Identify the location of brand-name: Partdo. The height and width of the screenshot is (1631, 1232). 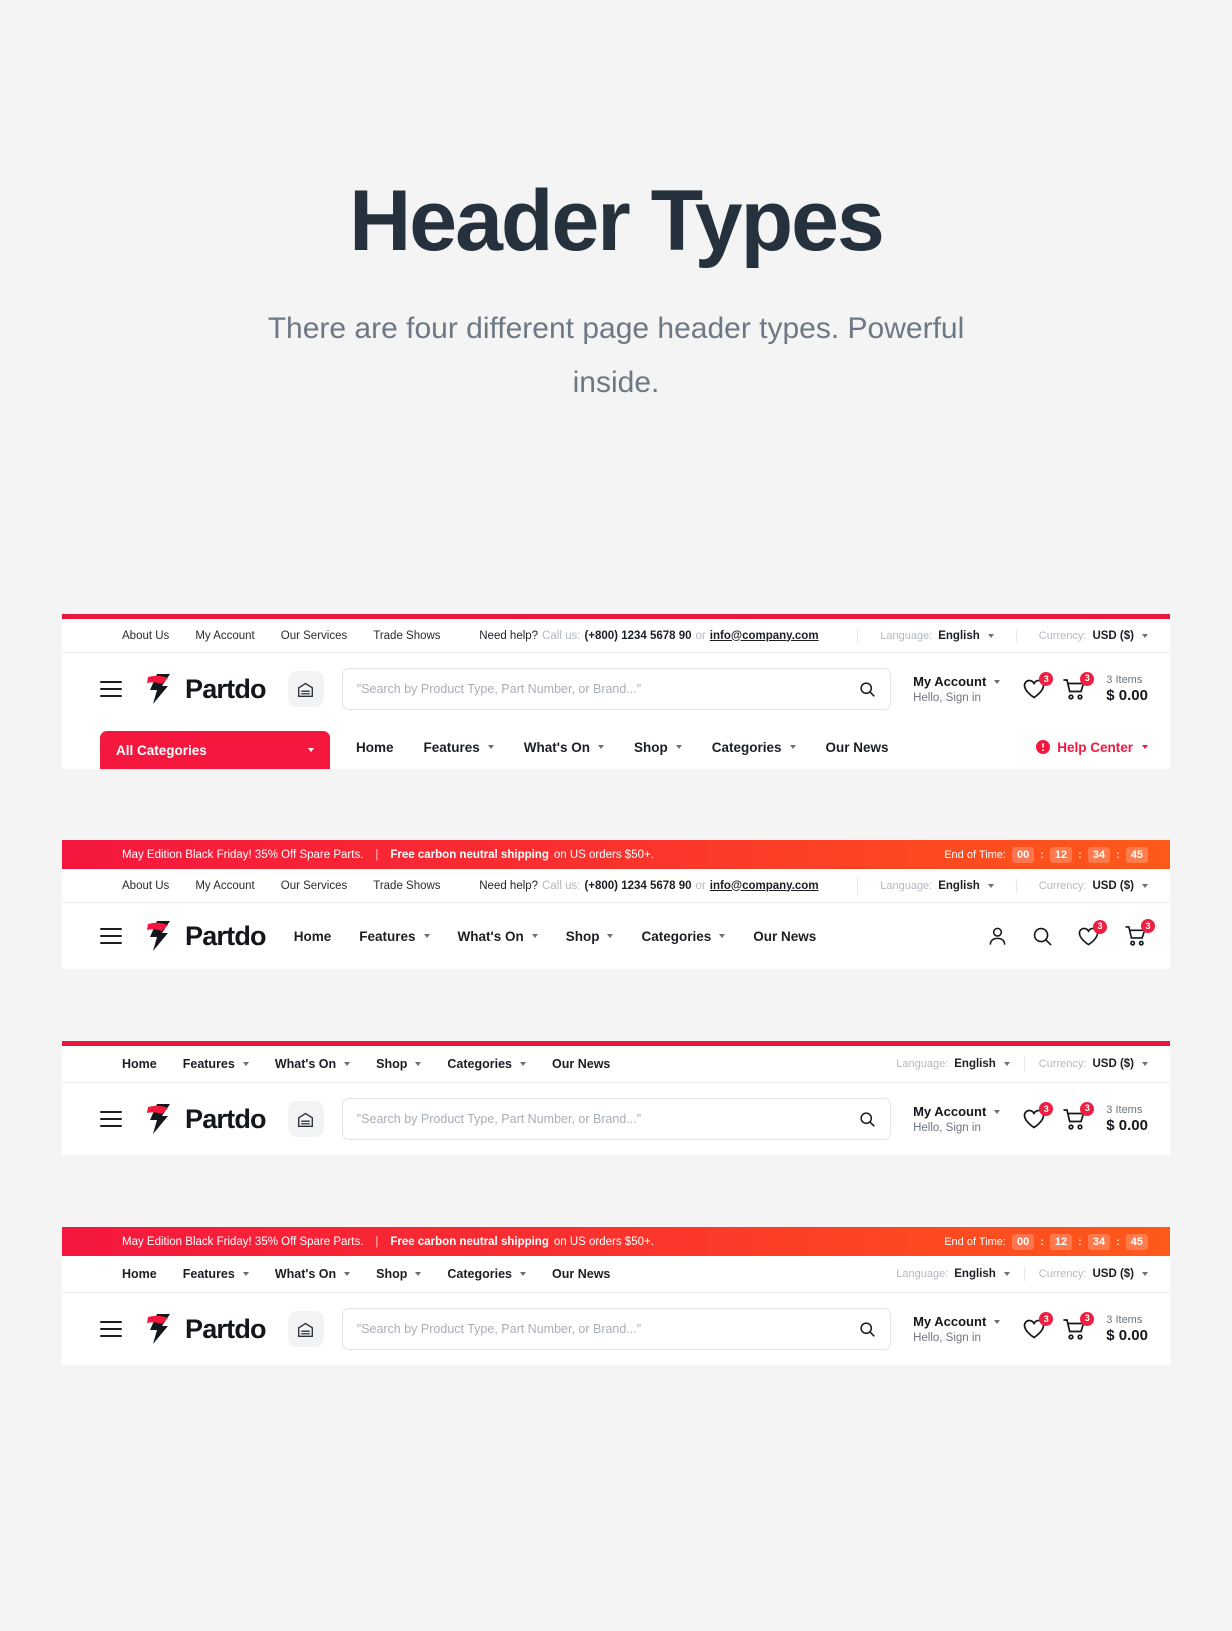
(226, 1118).